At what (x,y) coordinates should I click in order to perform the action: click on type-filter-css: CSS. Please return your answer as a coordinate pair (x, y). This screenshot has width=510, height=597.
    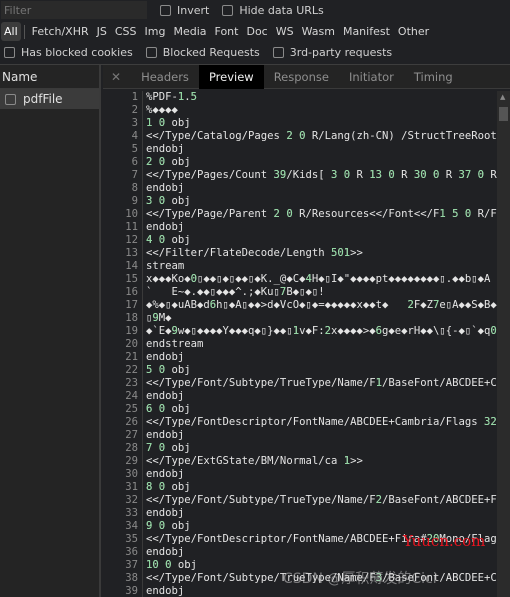
    Looking at the image, I should click on (126, 31).